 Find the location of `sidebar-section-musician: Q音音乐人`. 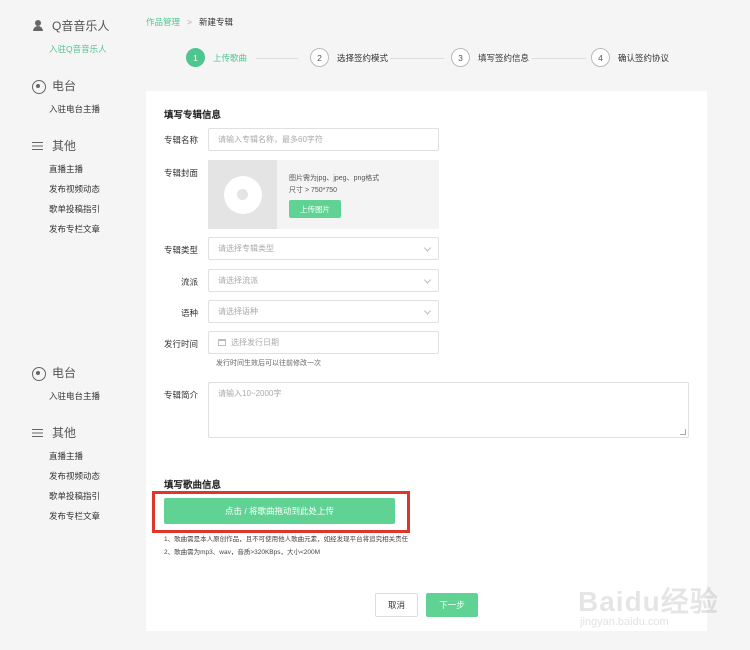

sidebar-section-musician: Q音音乐人 is located at coordinates (70, 25).